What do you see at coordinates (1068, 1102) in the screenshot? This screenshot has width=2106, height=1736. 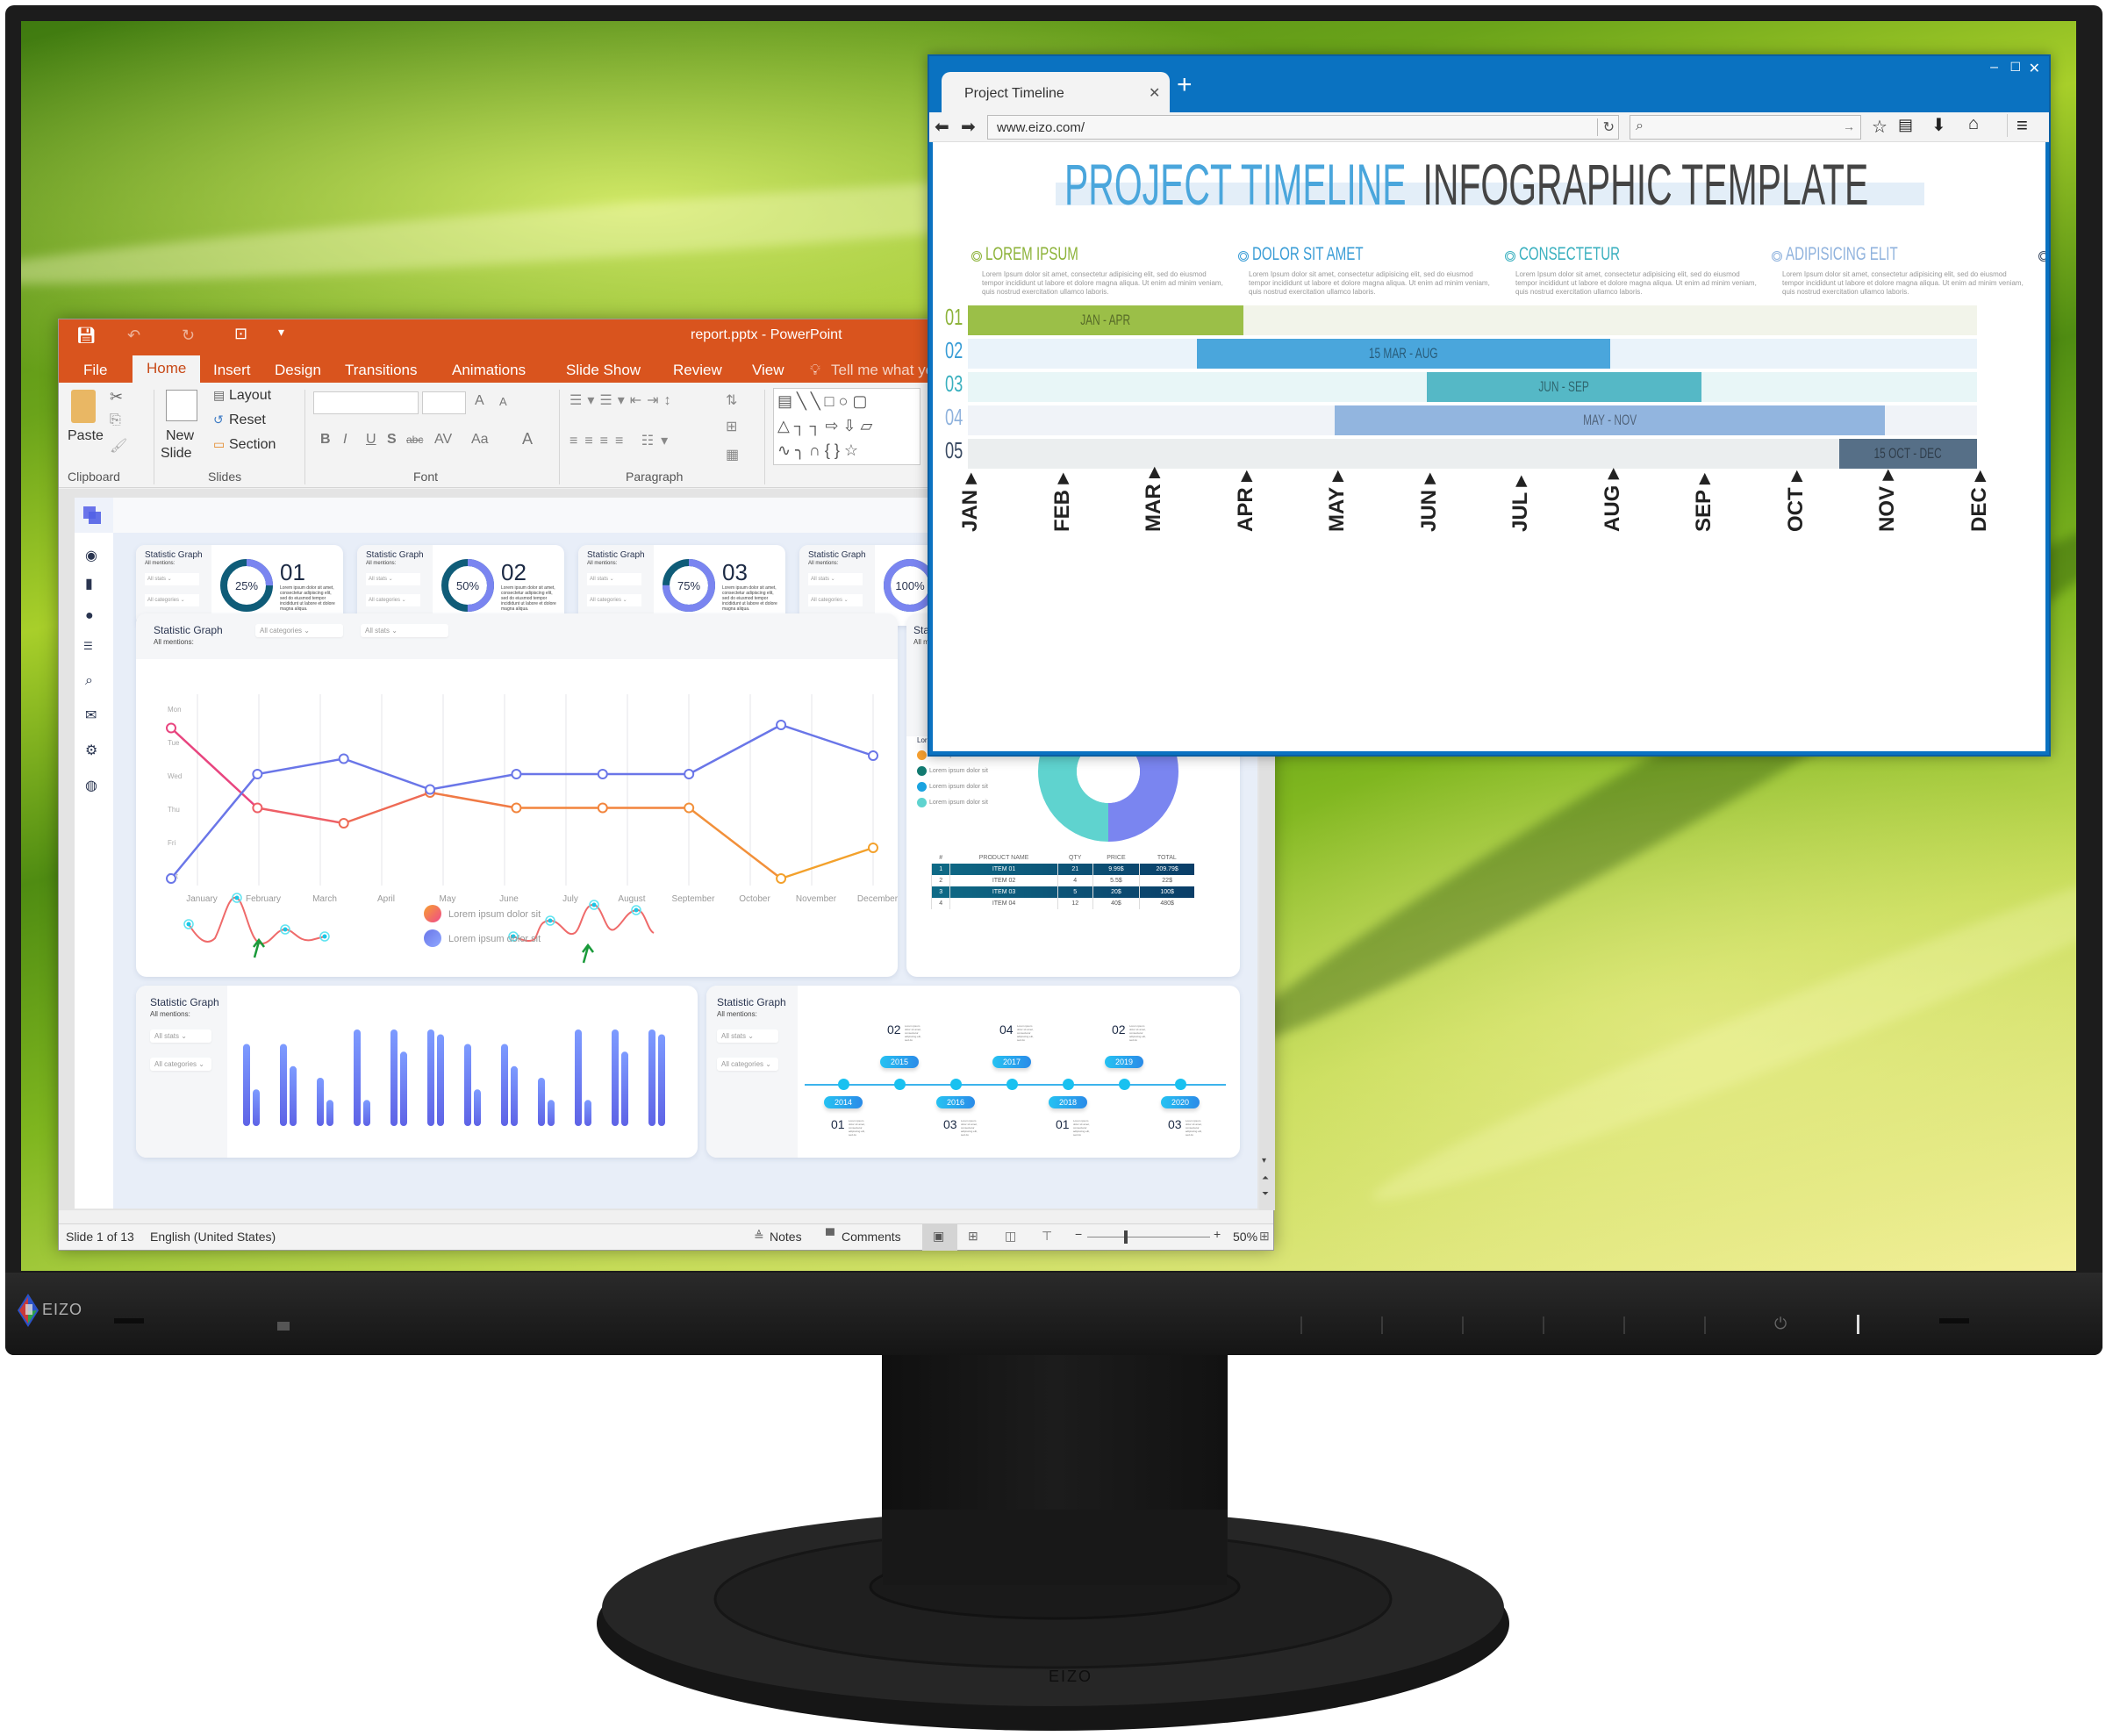 I see `year-badge: 2018` at bounding box center [1068, 1102].